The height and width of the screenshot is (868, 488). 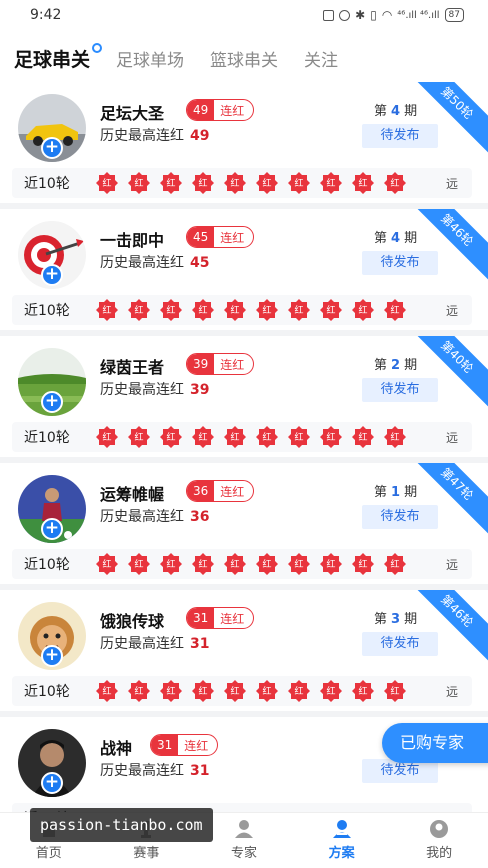 I want to click on plan-icon, so click(x=341, y=829).